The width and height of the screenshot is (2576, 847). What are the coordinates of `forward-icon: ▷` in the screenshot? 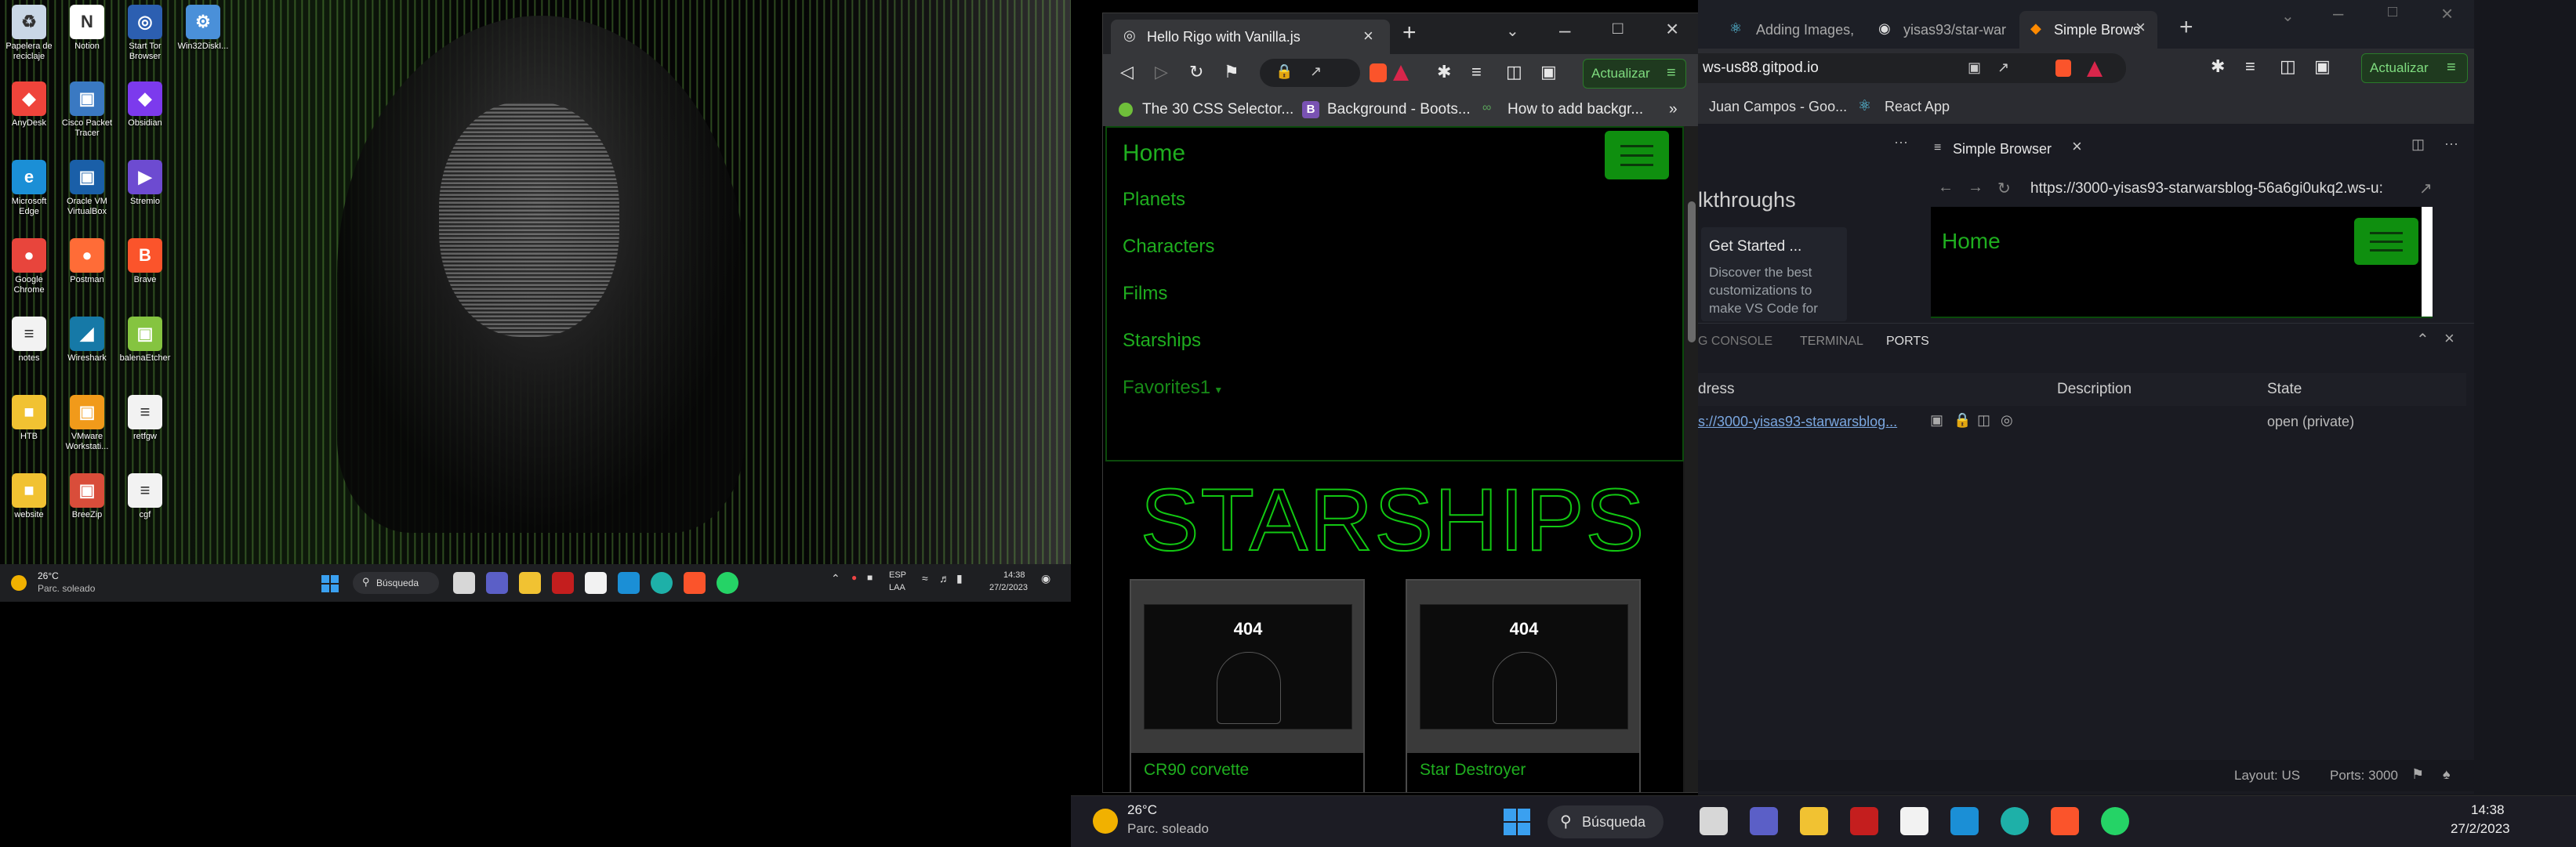 It's located at (1162, 72).